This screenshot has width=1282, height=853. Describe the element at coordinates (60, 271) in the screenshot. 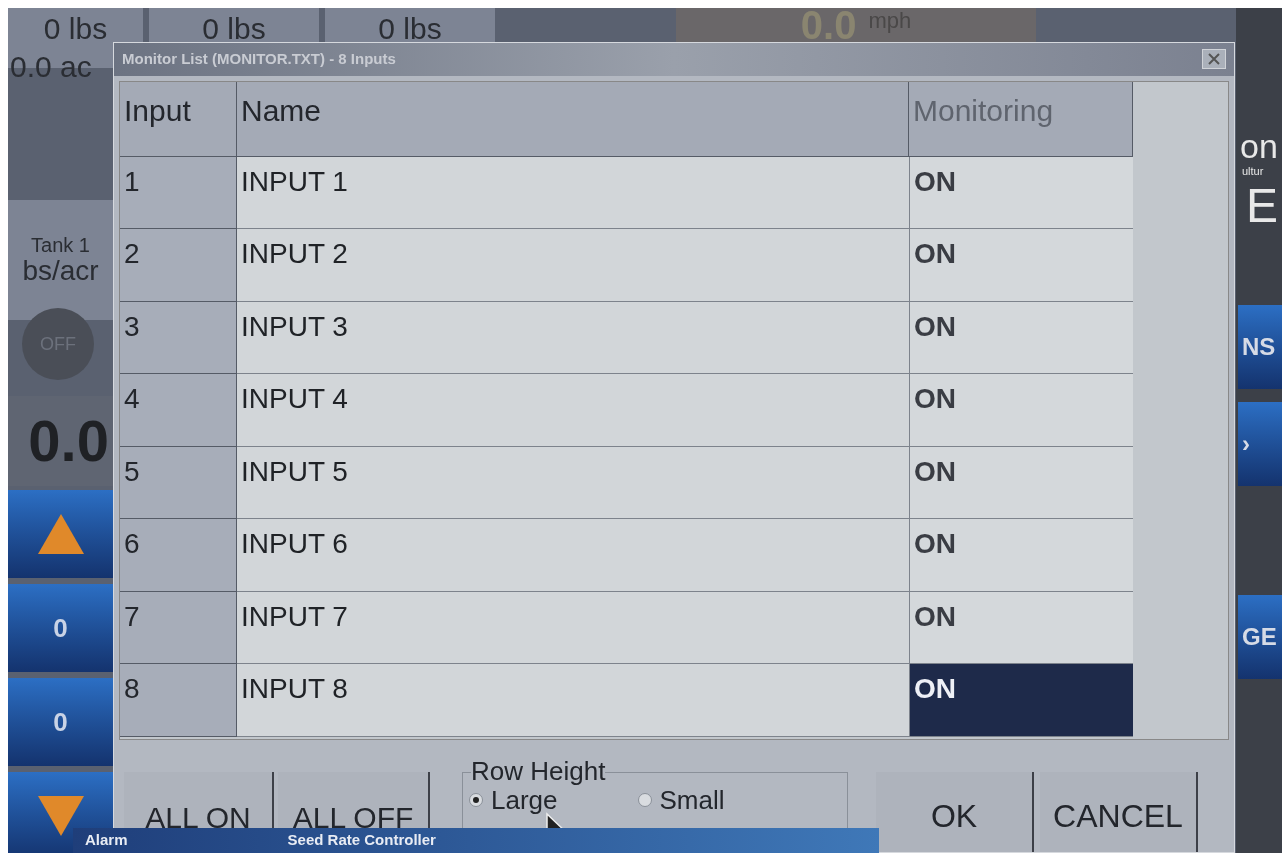

I see `rate-unit: bs/acr` at that location.